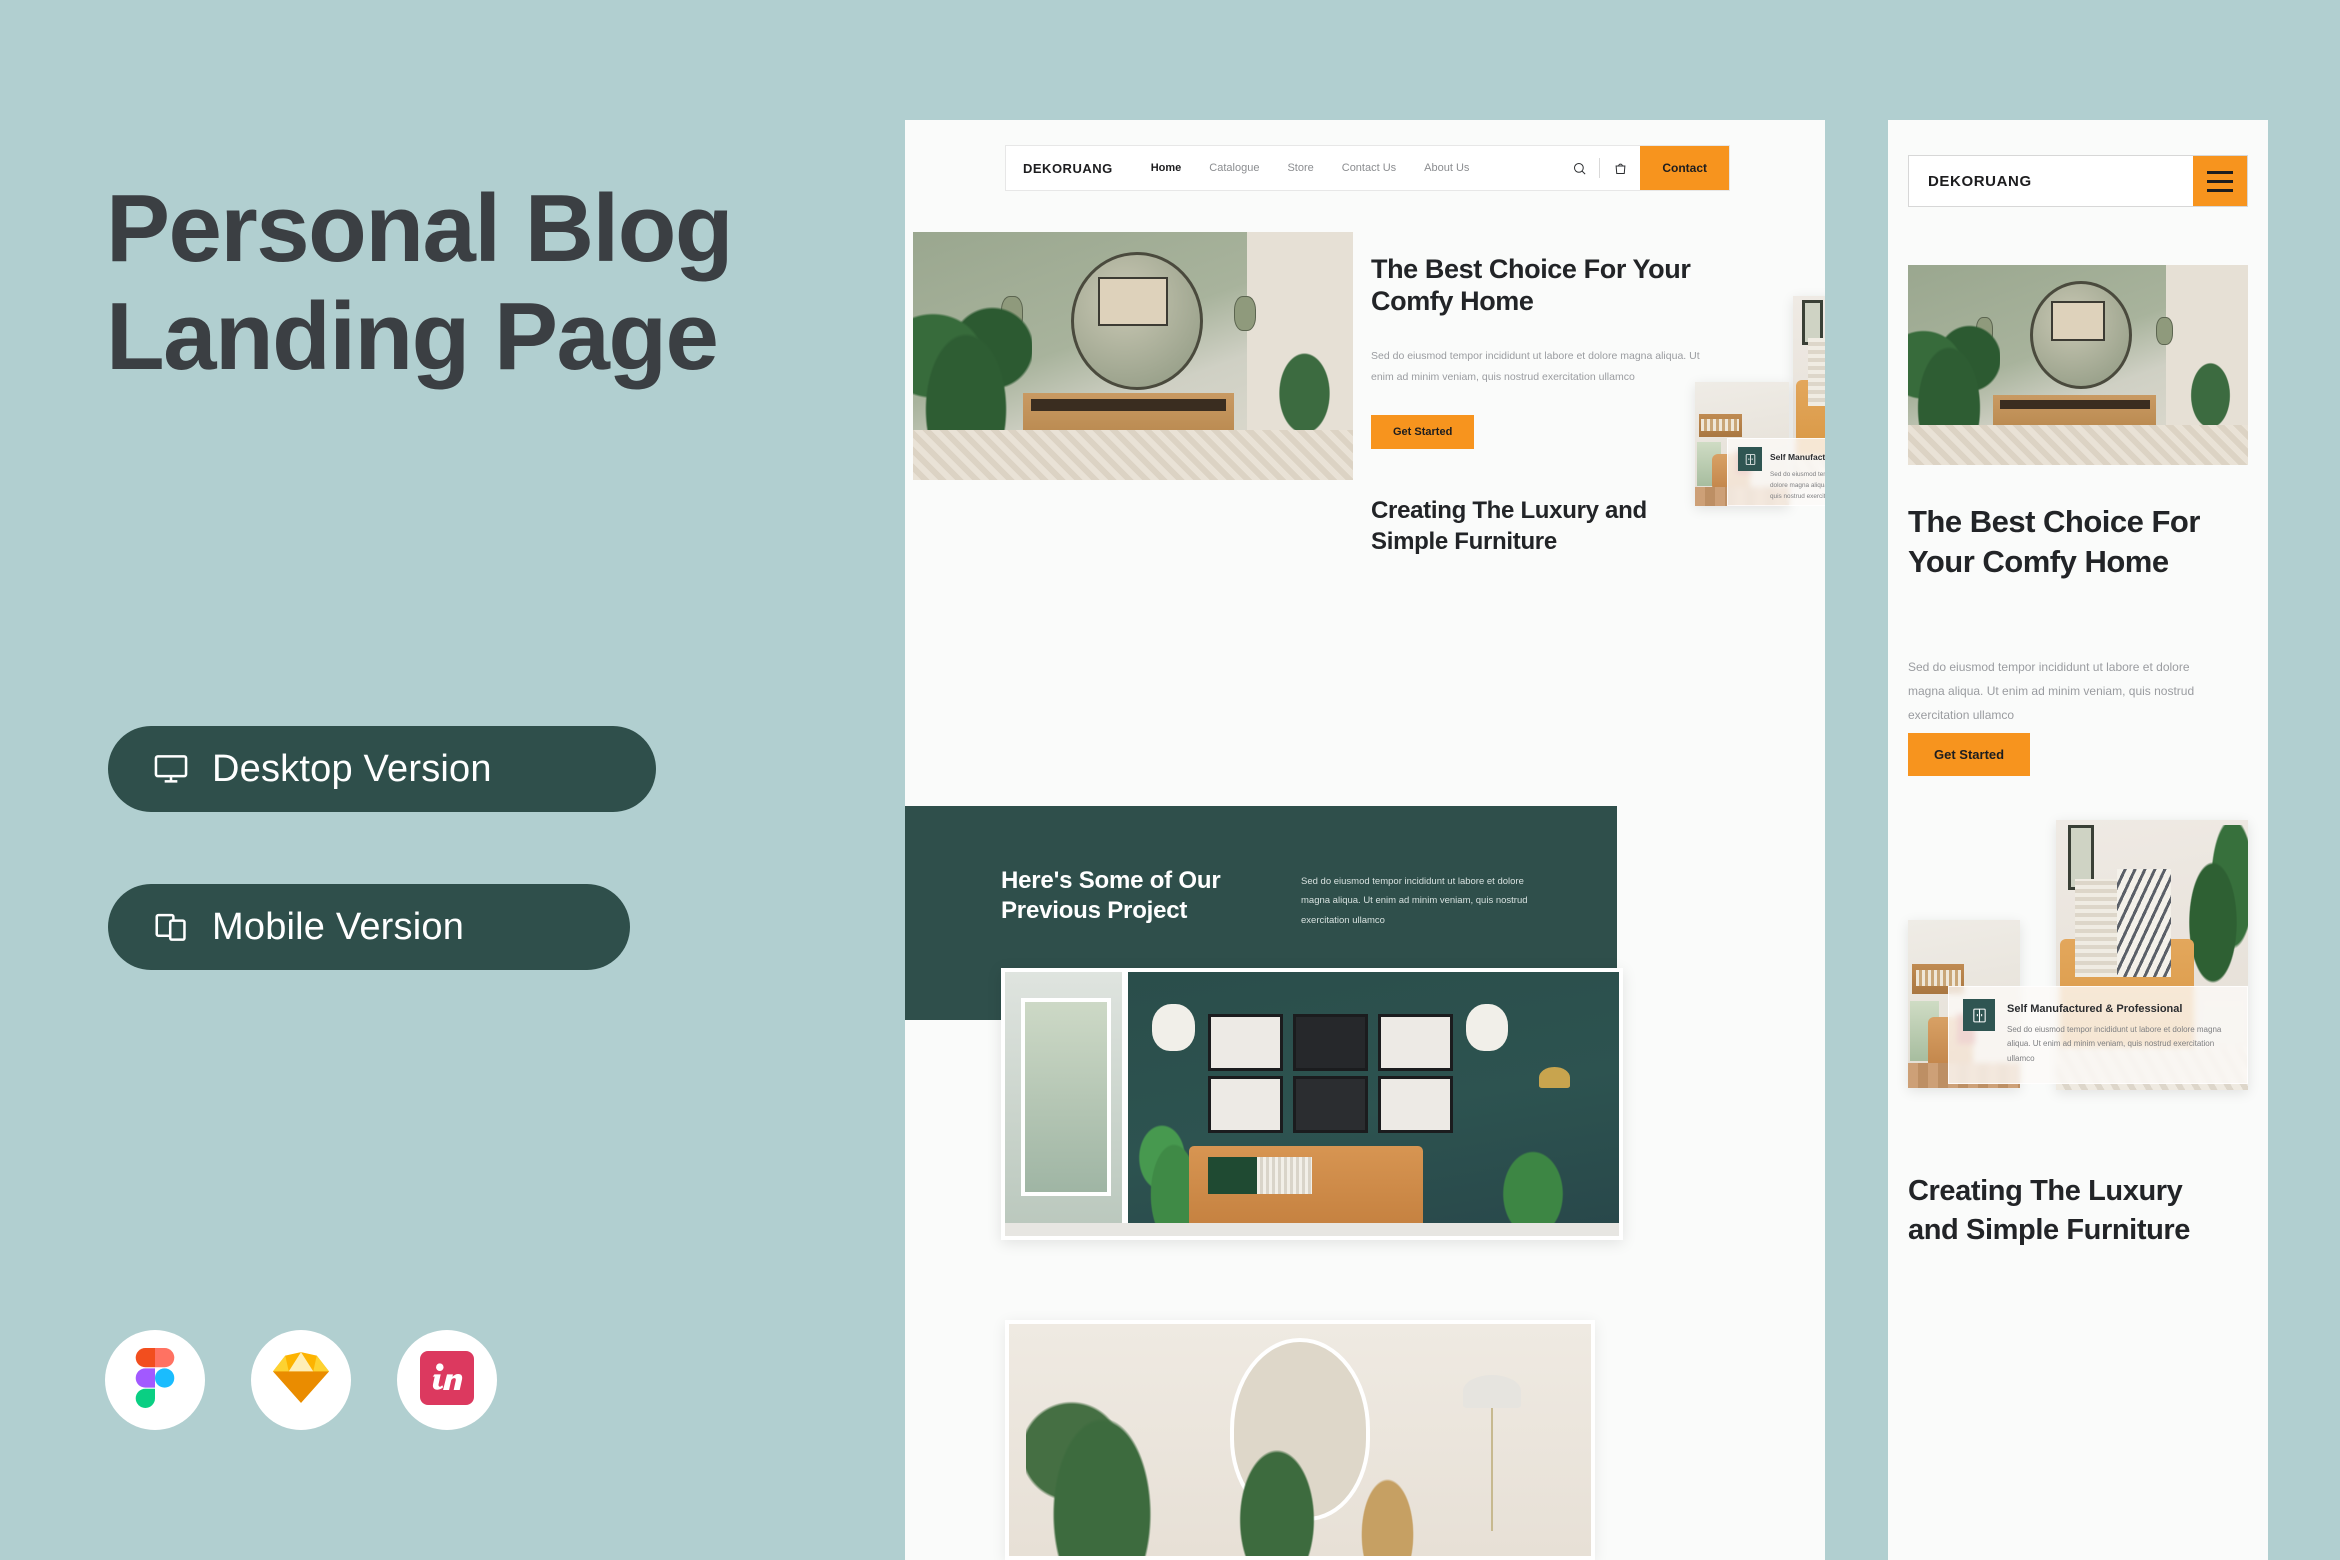 This screenshot has height=1560, width=2340. I want to click on previous-projects-heading: Here's Some of Our Previous Project, so click(1111, 896).